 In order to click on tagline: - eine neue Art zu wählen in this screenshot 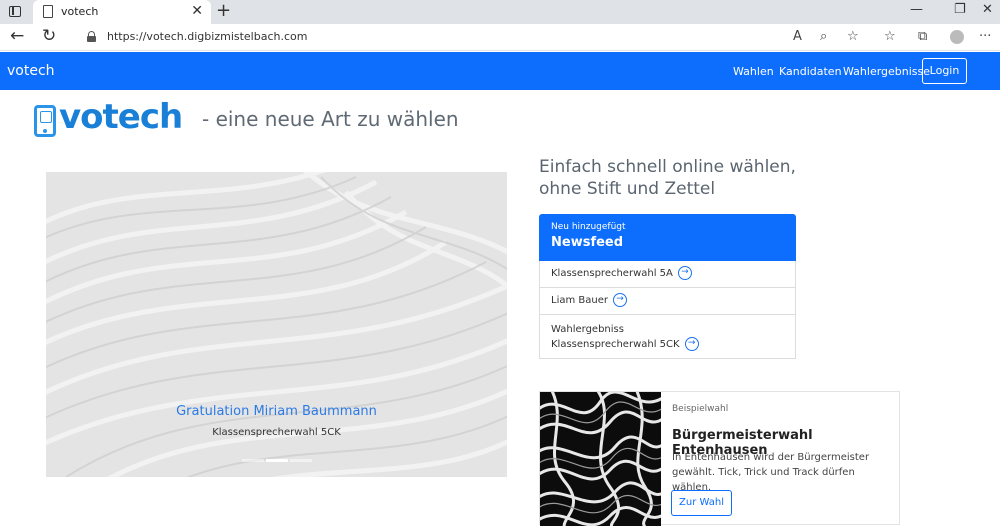, I will do `click(330, 119)`.